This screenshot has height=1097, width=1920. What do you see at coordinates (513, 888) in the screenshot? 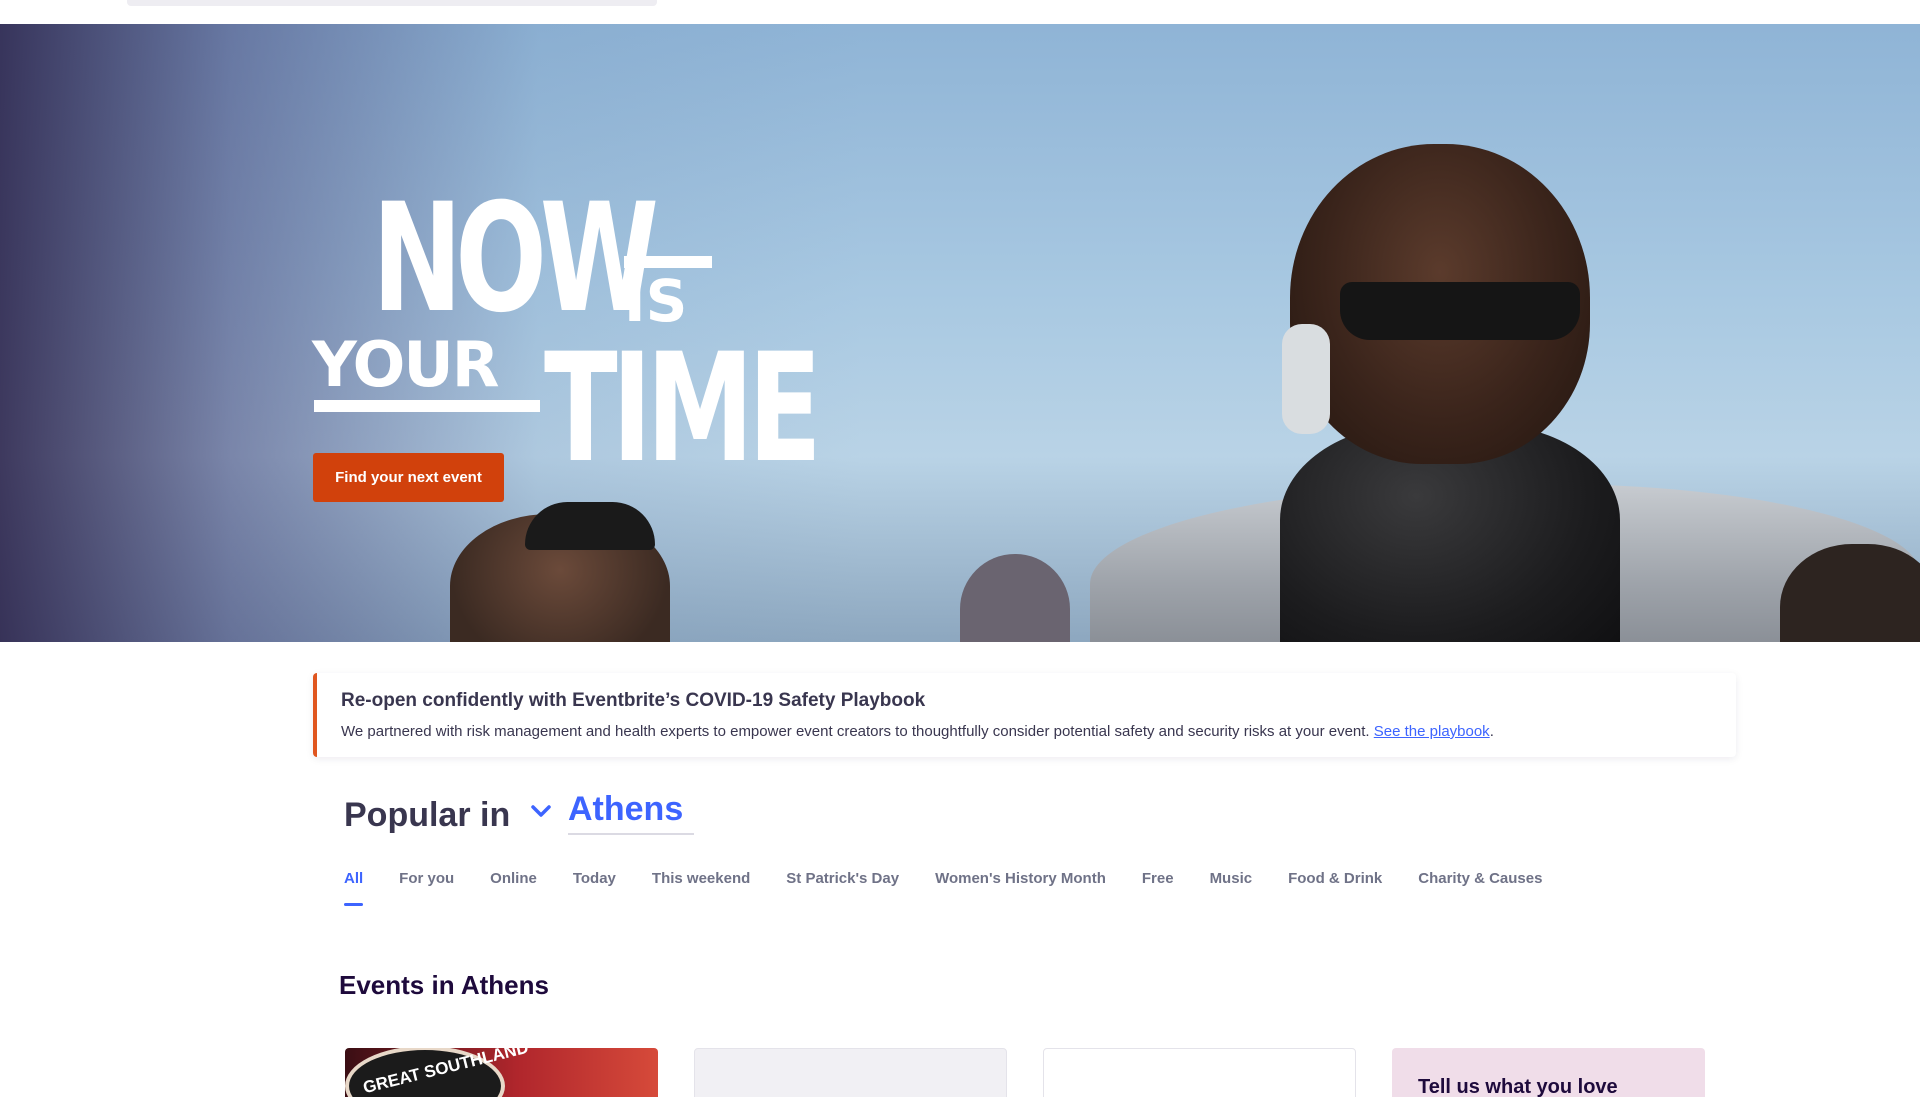
I see `tab-online: Online` at bounding box center [513, 888].